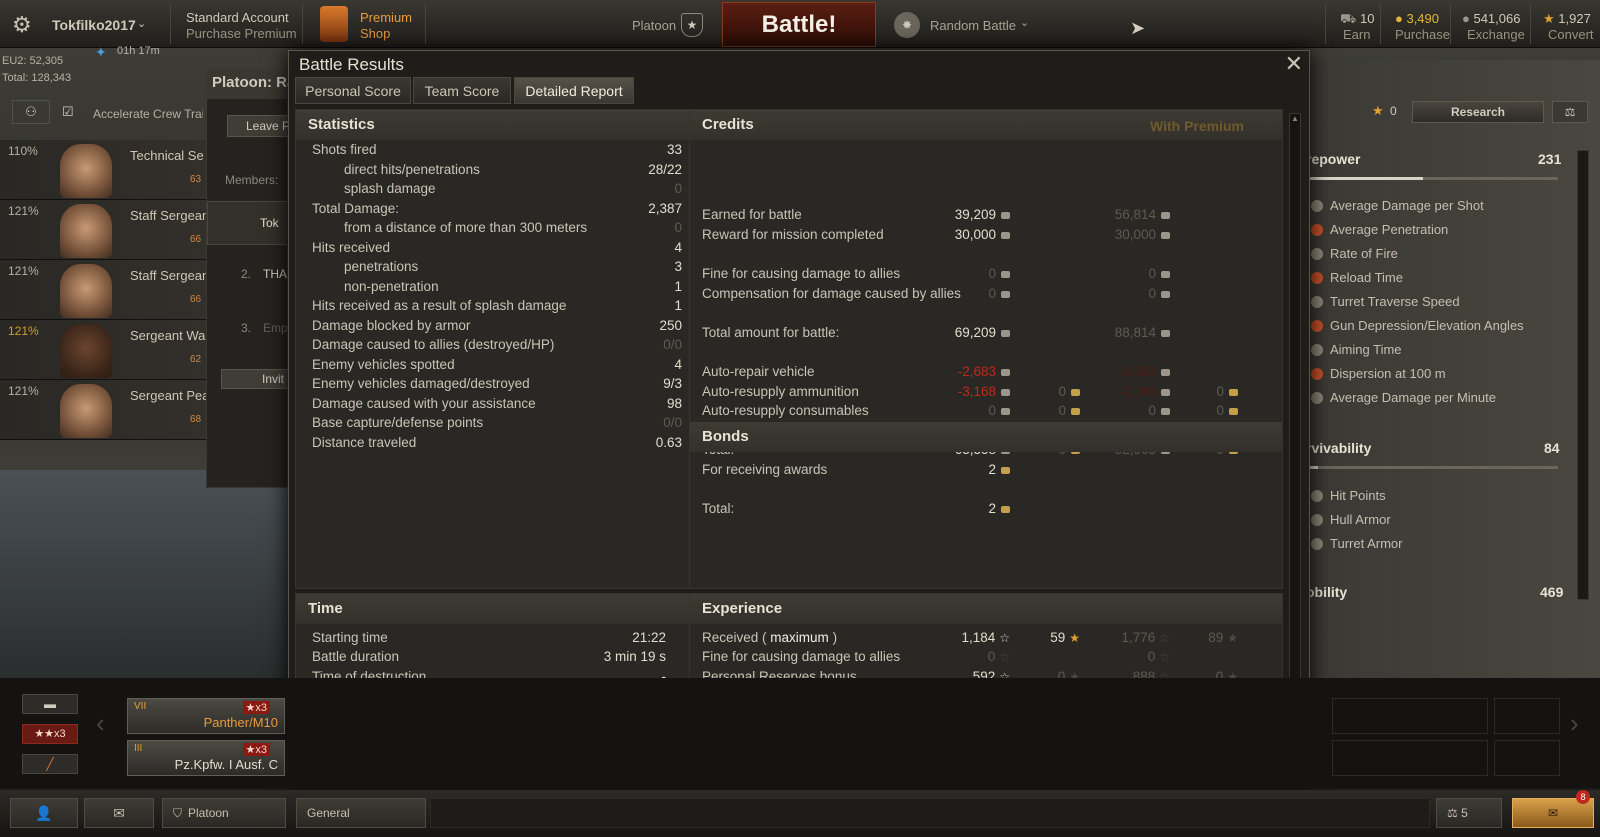  Describe the element at coordinates (241, 33) in the screenshot. I see `purchase-premium-link: Purchase Premium` at that location.